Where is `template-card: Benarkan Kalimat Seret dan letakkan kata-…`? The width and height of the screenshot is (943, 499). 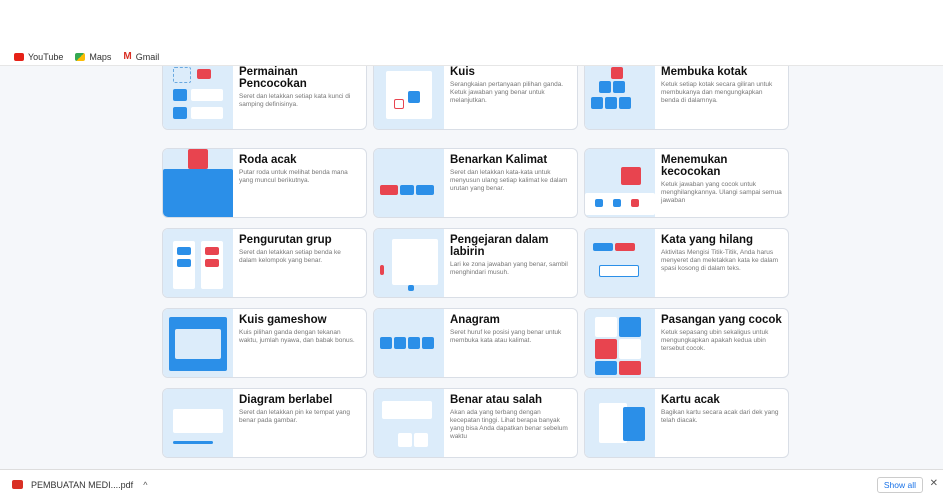 template-card: Benarkan Kalimat Seret dan letakkan kata-… is located at coordinates (475, 183).